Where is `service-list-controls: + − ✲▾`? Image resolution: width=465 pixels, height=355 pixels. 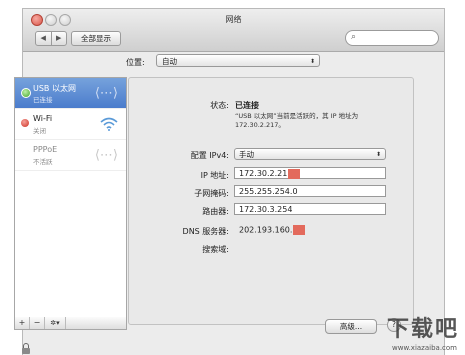 service-list-controls: + − ✲▾ is located at coordinates (70, 323).